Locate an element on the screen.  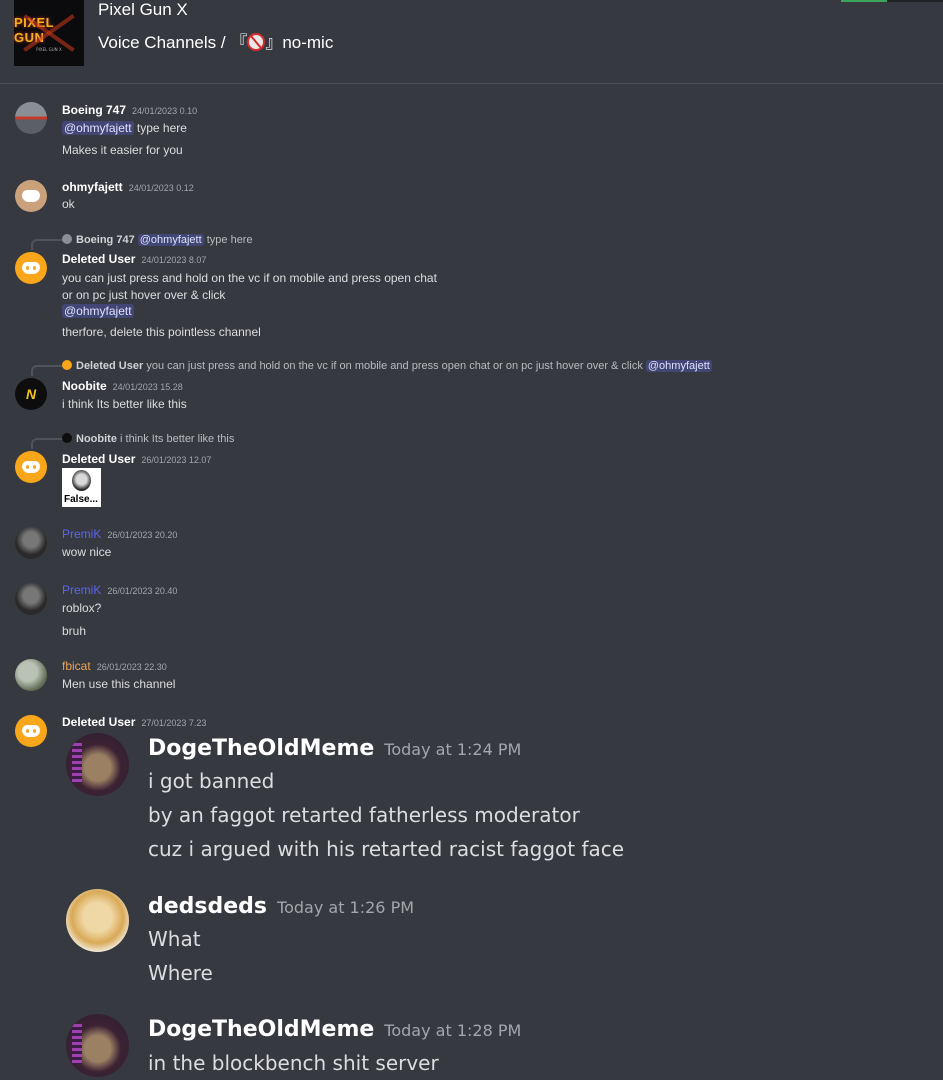
message-content: @ohmyfajett is located at coordinates (98, 311).